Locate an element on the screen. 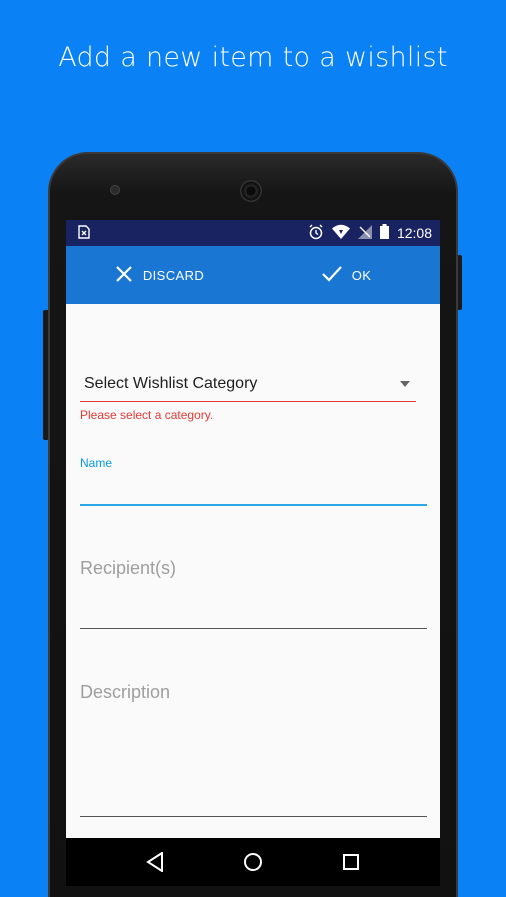 The image size is (506, 897). recipients-underline is located at coordinates (253, 628).